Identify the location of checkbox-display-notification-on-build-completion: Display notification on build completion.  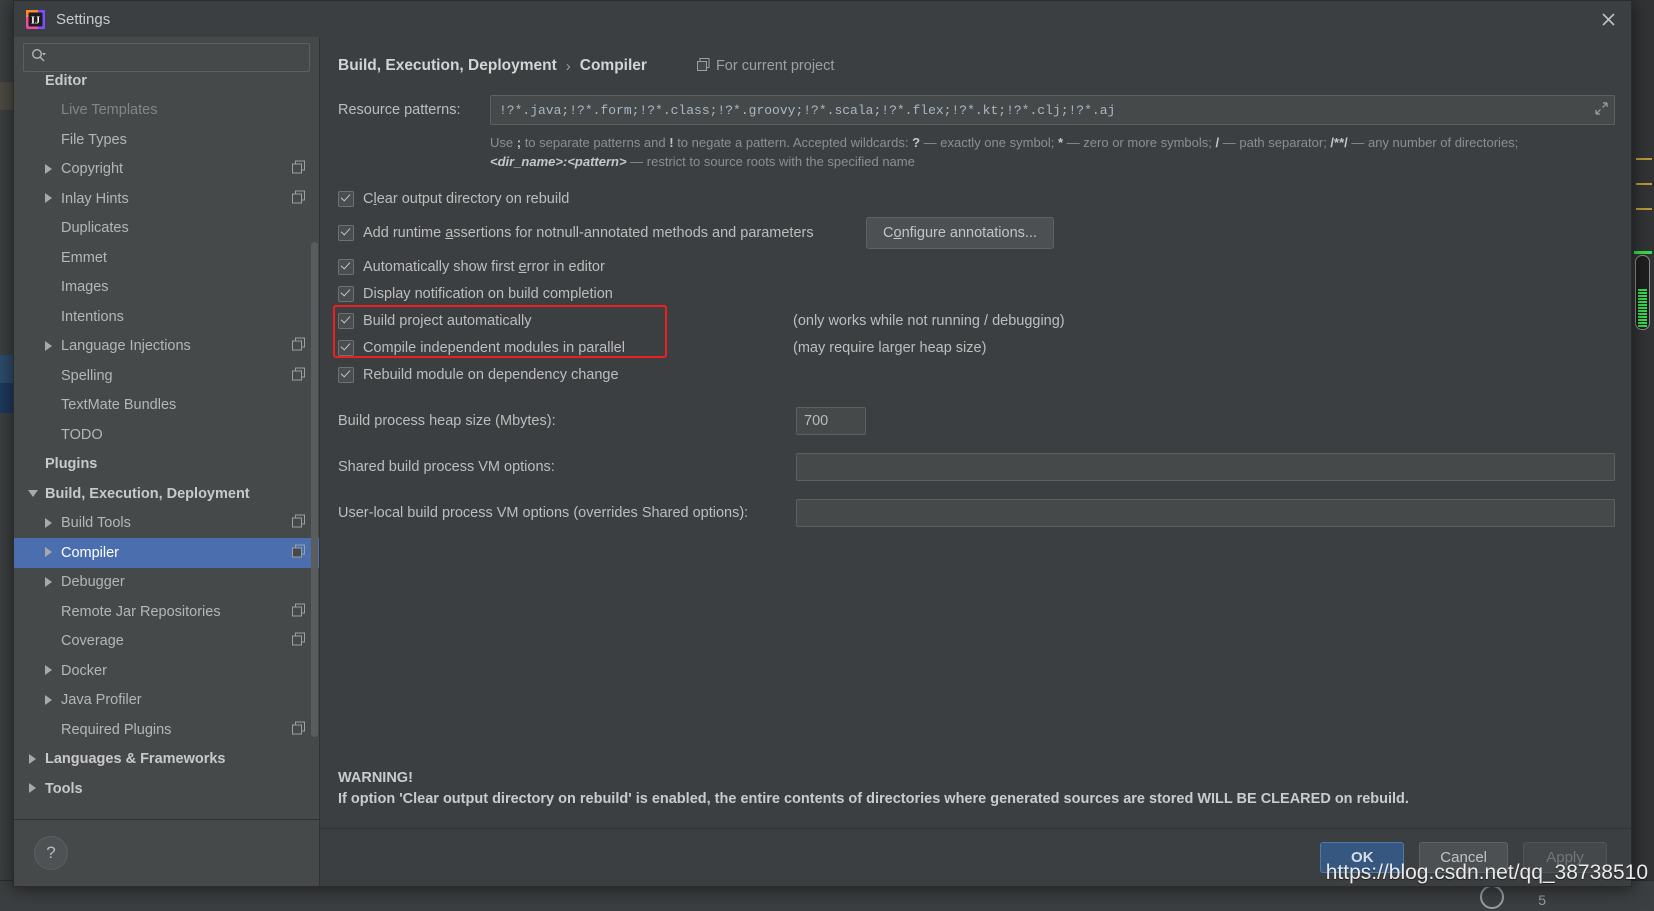
(976, 294).